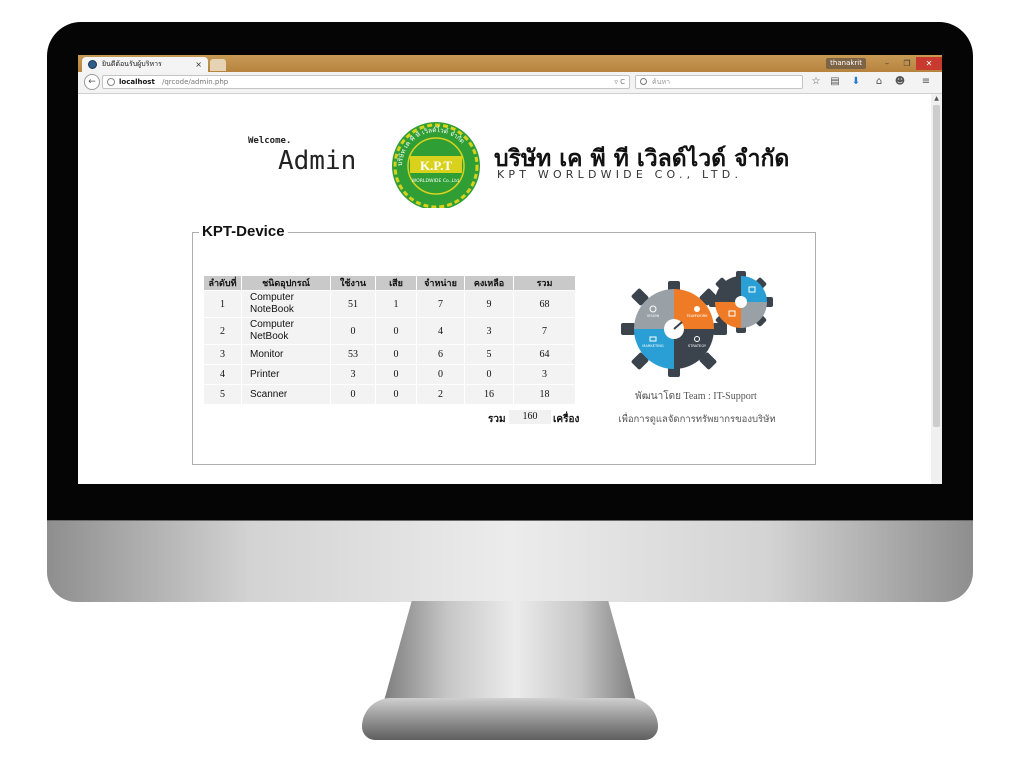 Image resolution: width=1019 pixels, height=763 pixels. I want to click on cell-in-use: 51, so click(353, 304).